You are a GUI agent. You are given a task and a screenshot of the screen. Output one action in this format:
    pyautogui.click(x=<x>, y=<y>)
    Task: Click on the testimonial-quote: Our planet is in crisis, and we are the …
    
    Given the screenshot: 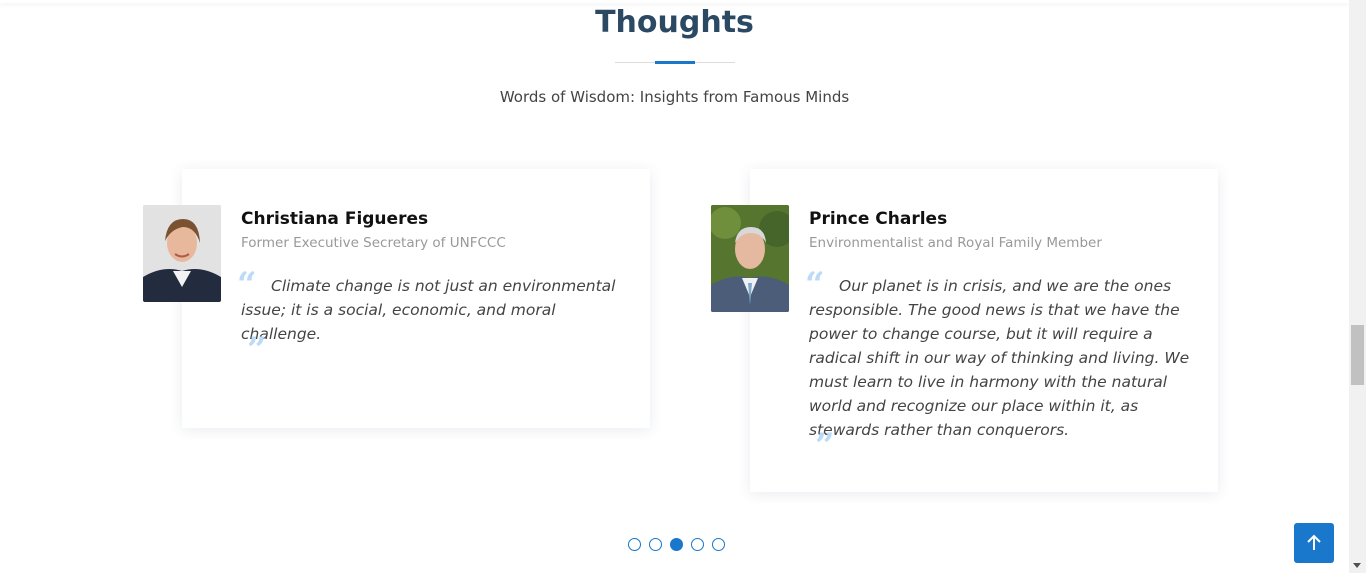 What is the action you would take?
    pyautogui.click(x=999, y=358)
    